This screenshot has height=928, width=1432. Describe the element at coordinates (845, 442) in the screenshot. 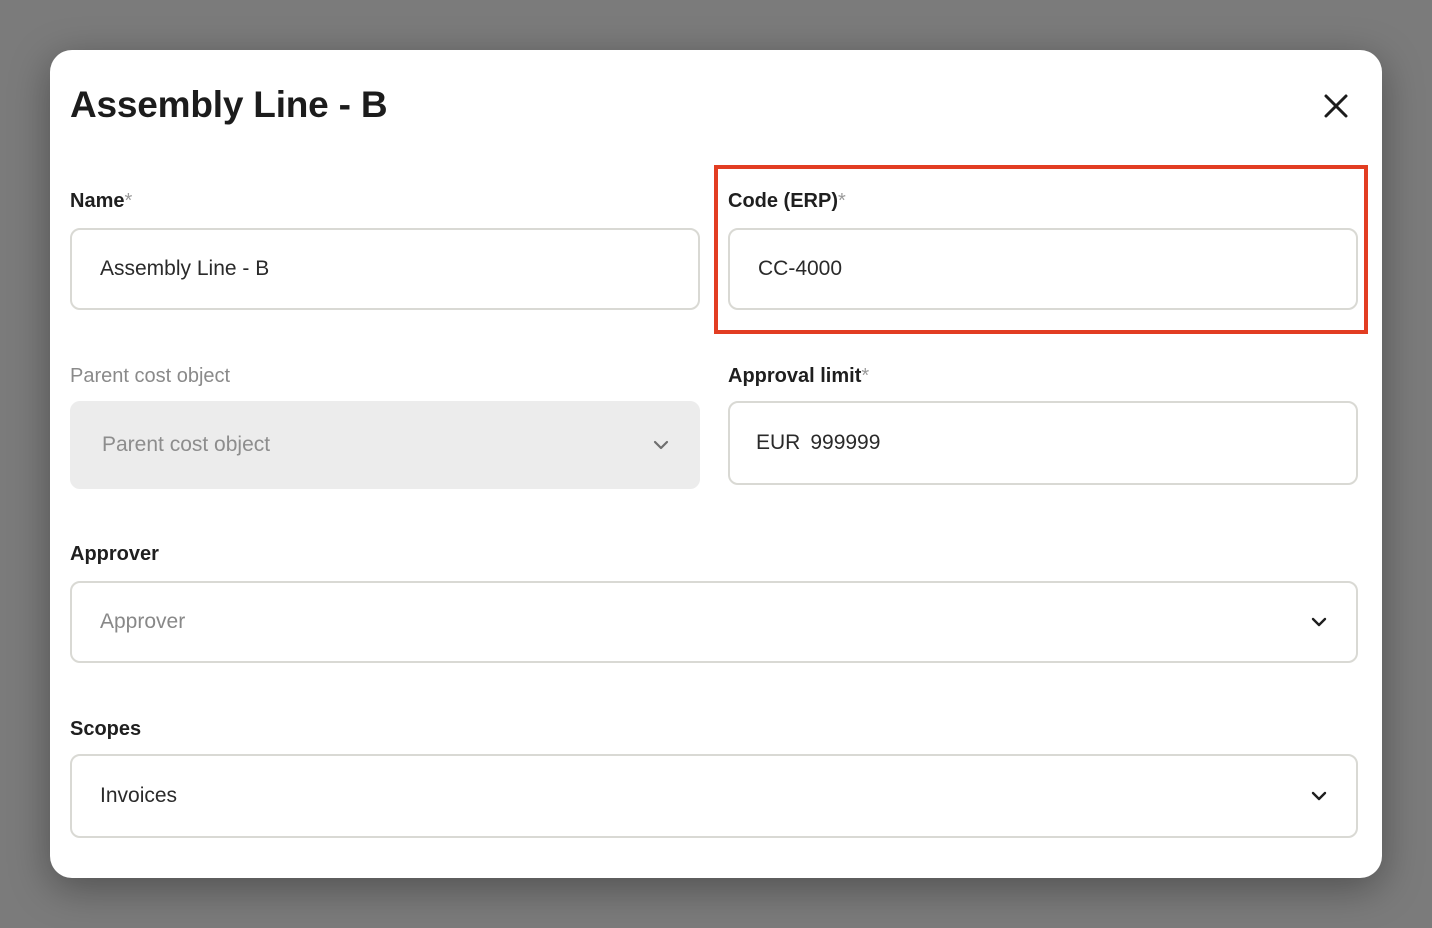

I see `approval-limit-value: 999999` at that location.